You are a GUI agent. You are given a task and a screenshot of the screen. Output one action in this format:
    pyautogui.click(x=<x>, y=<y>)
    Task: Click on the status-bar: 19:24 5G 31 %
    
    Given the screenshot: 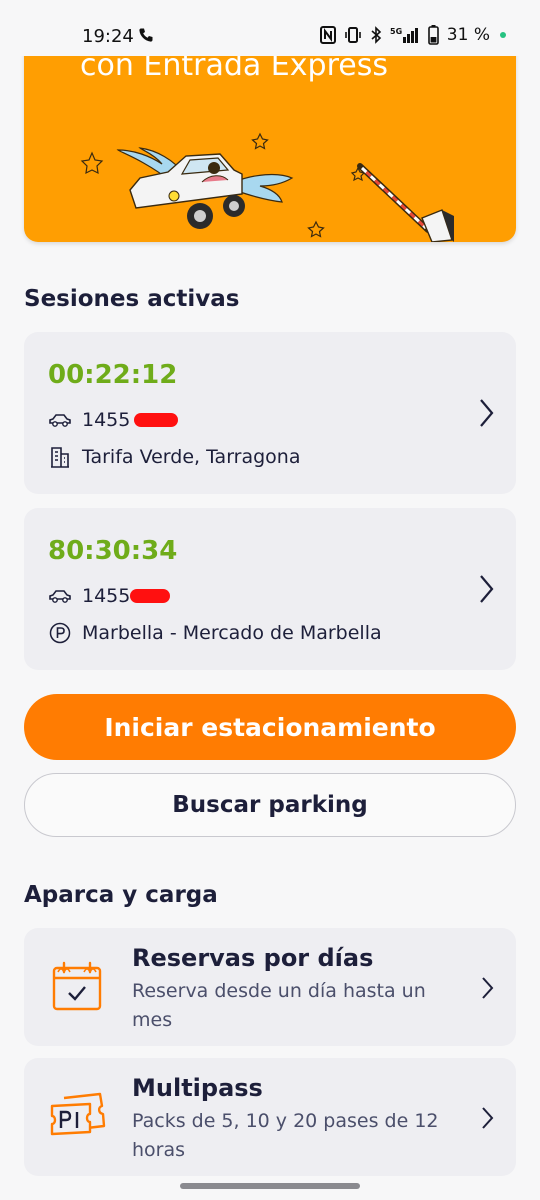 What is the action you would take?
    pyautogui.click(x=270, y=28)
    